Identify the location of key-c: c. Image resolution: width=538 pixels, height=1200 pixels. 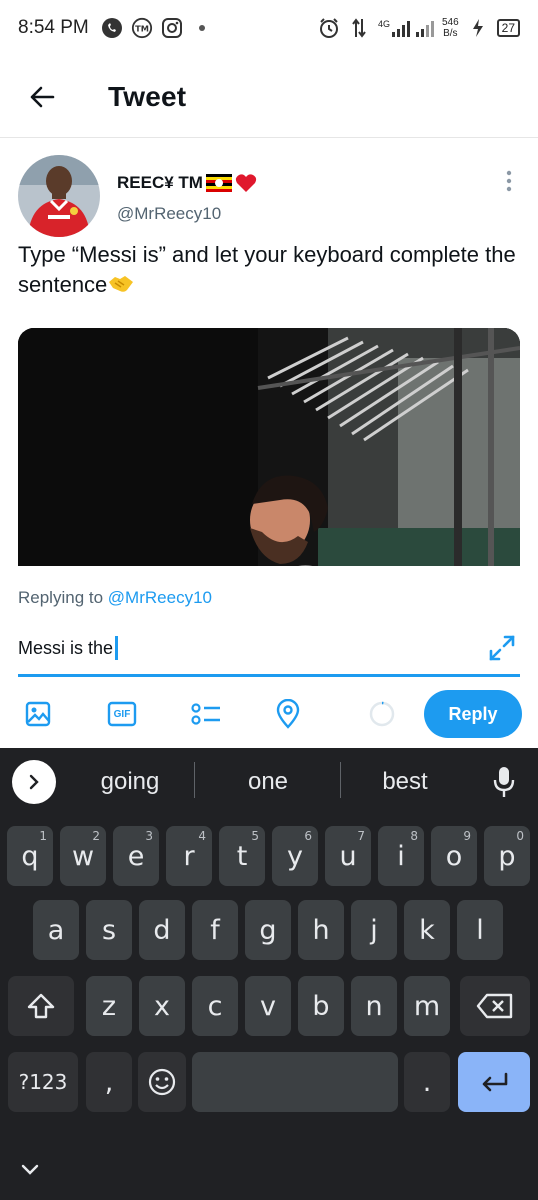
(215, 1006).